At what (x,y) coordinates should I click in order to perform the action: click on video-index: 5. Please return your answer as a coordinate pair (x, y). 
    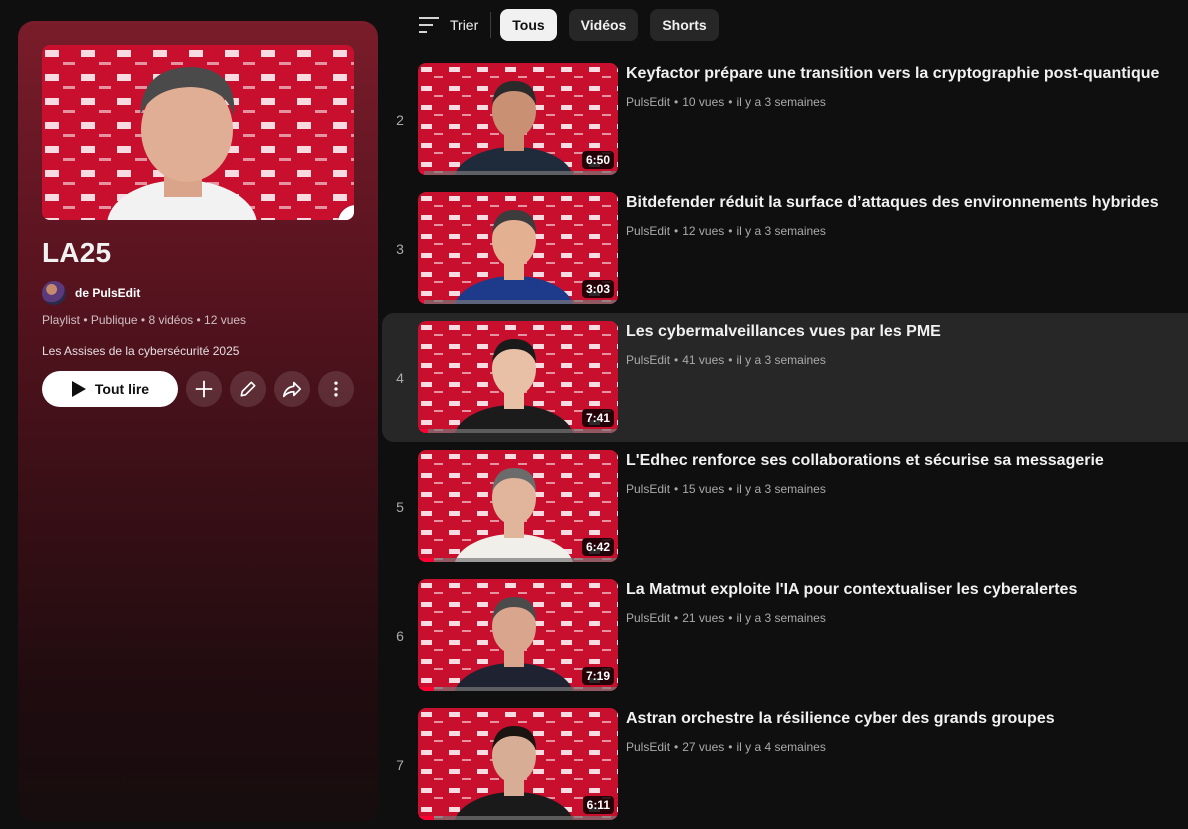
    Looking at the image, I should click on (400, 506).